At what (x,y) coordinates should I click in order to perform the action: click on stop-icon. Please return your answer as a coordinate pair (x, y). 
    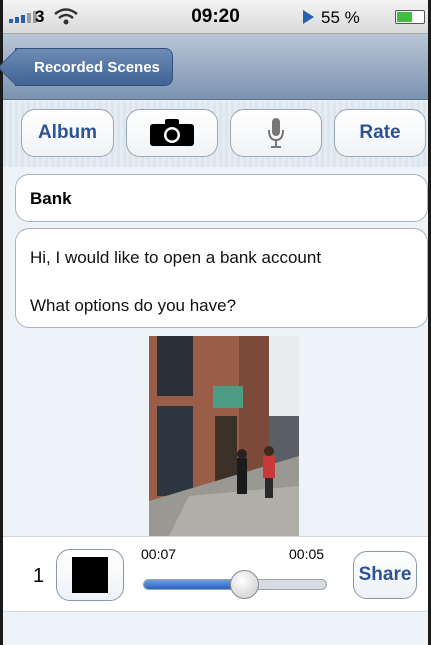
    Looking at the image, I should click on (90, 575).